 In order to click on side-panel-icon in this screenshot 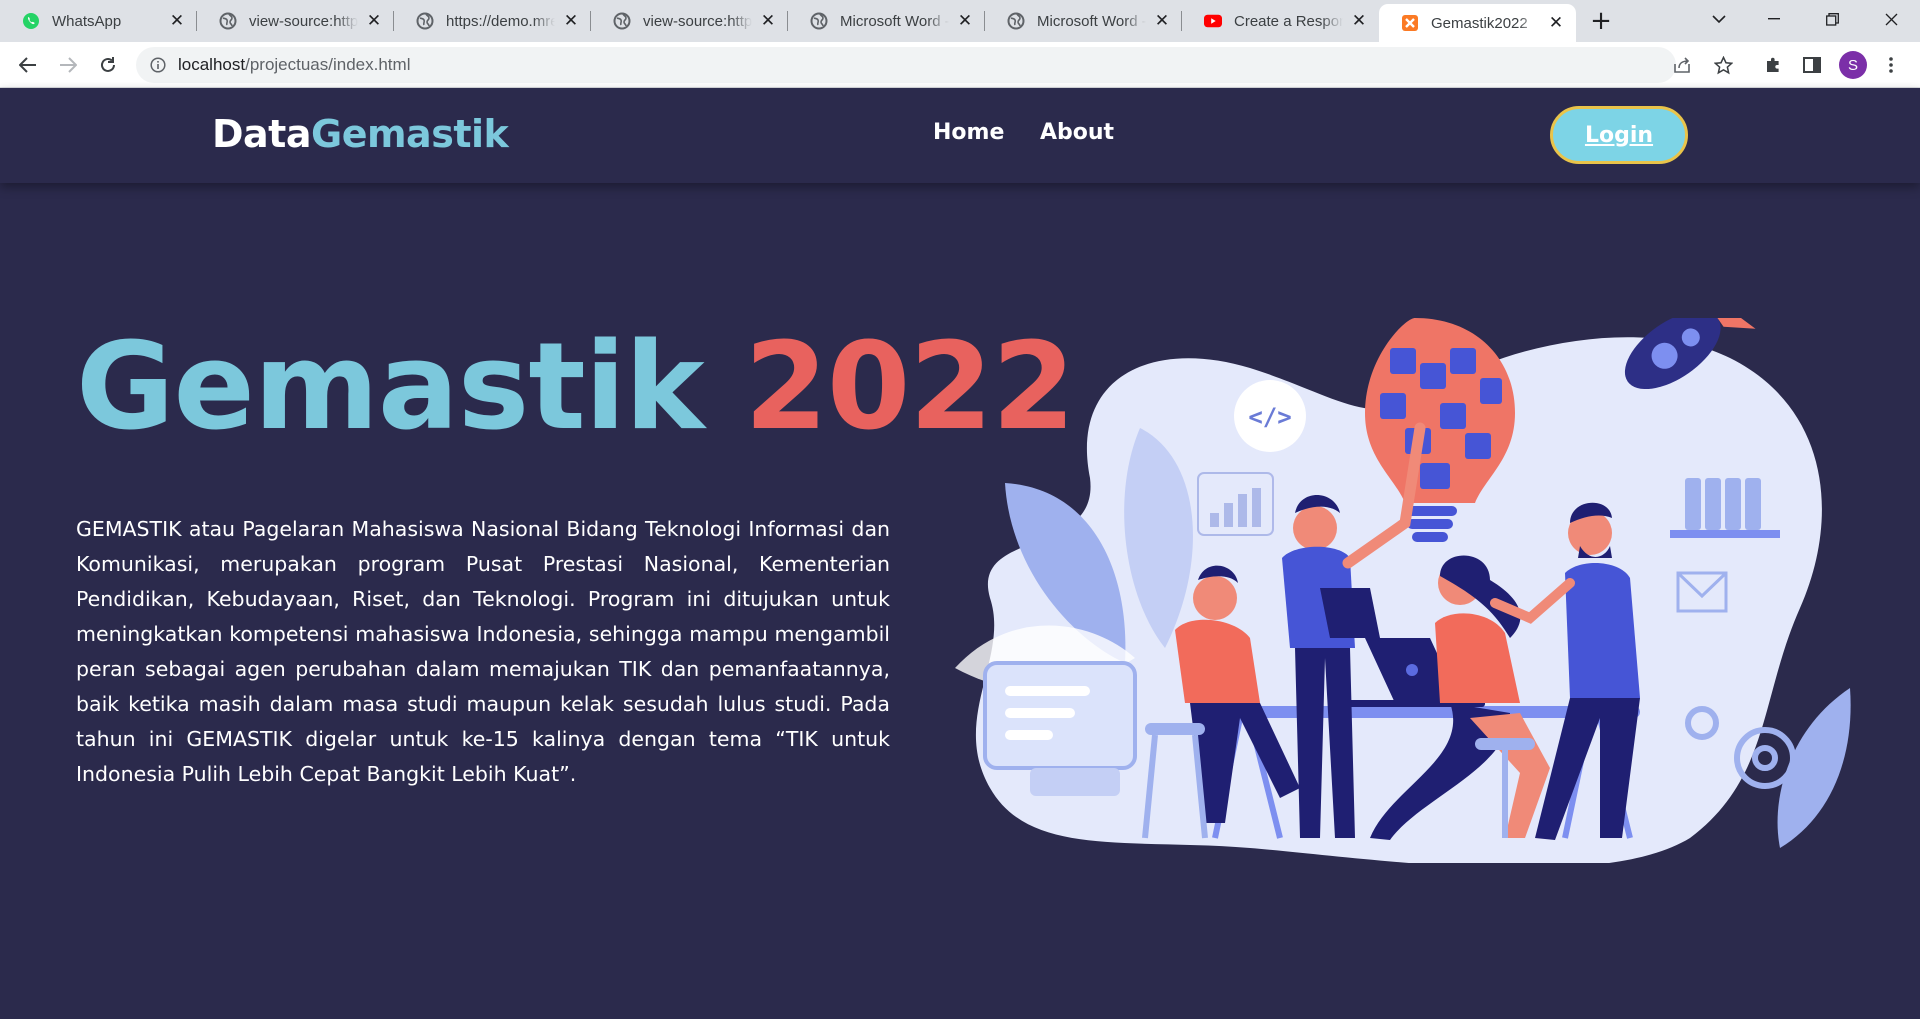, I will do `click(1812, 65)`.